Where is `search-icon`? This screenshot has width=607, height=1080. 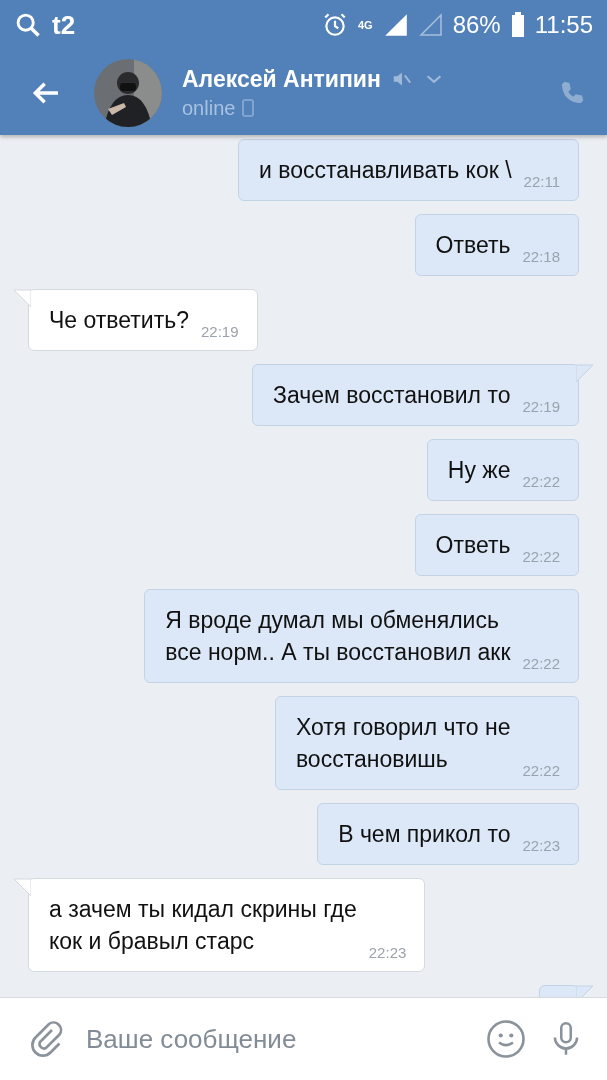
search-icon is located at coordinates (28, 25).